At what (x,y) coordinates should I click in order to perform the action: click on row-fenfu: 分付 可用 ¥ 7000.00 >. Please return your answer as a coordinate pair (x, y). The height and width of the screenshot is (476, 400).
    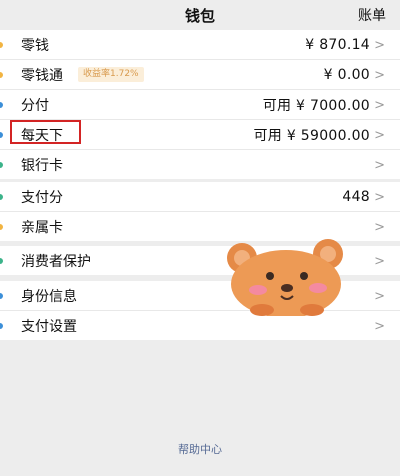
    Looking at the image, I should click on (200, 105).